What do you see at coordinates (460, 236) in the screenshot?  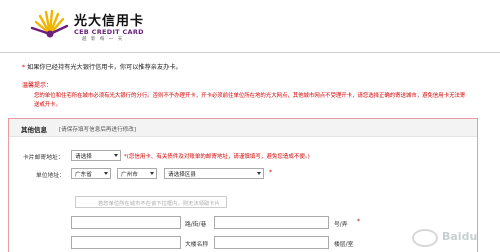 I see `watermark-text: Baidu` at bounding box center [460, 236].